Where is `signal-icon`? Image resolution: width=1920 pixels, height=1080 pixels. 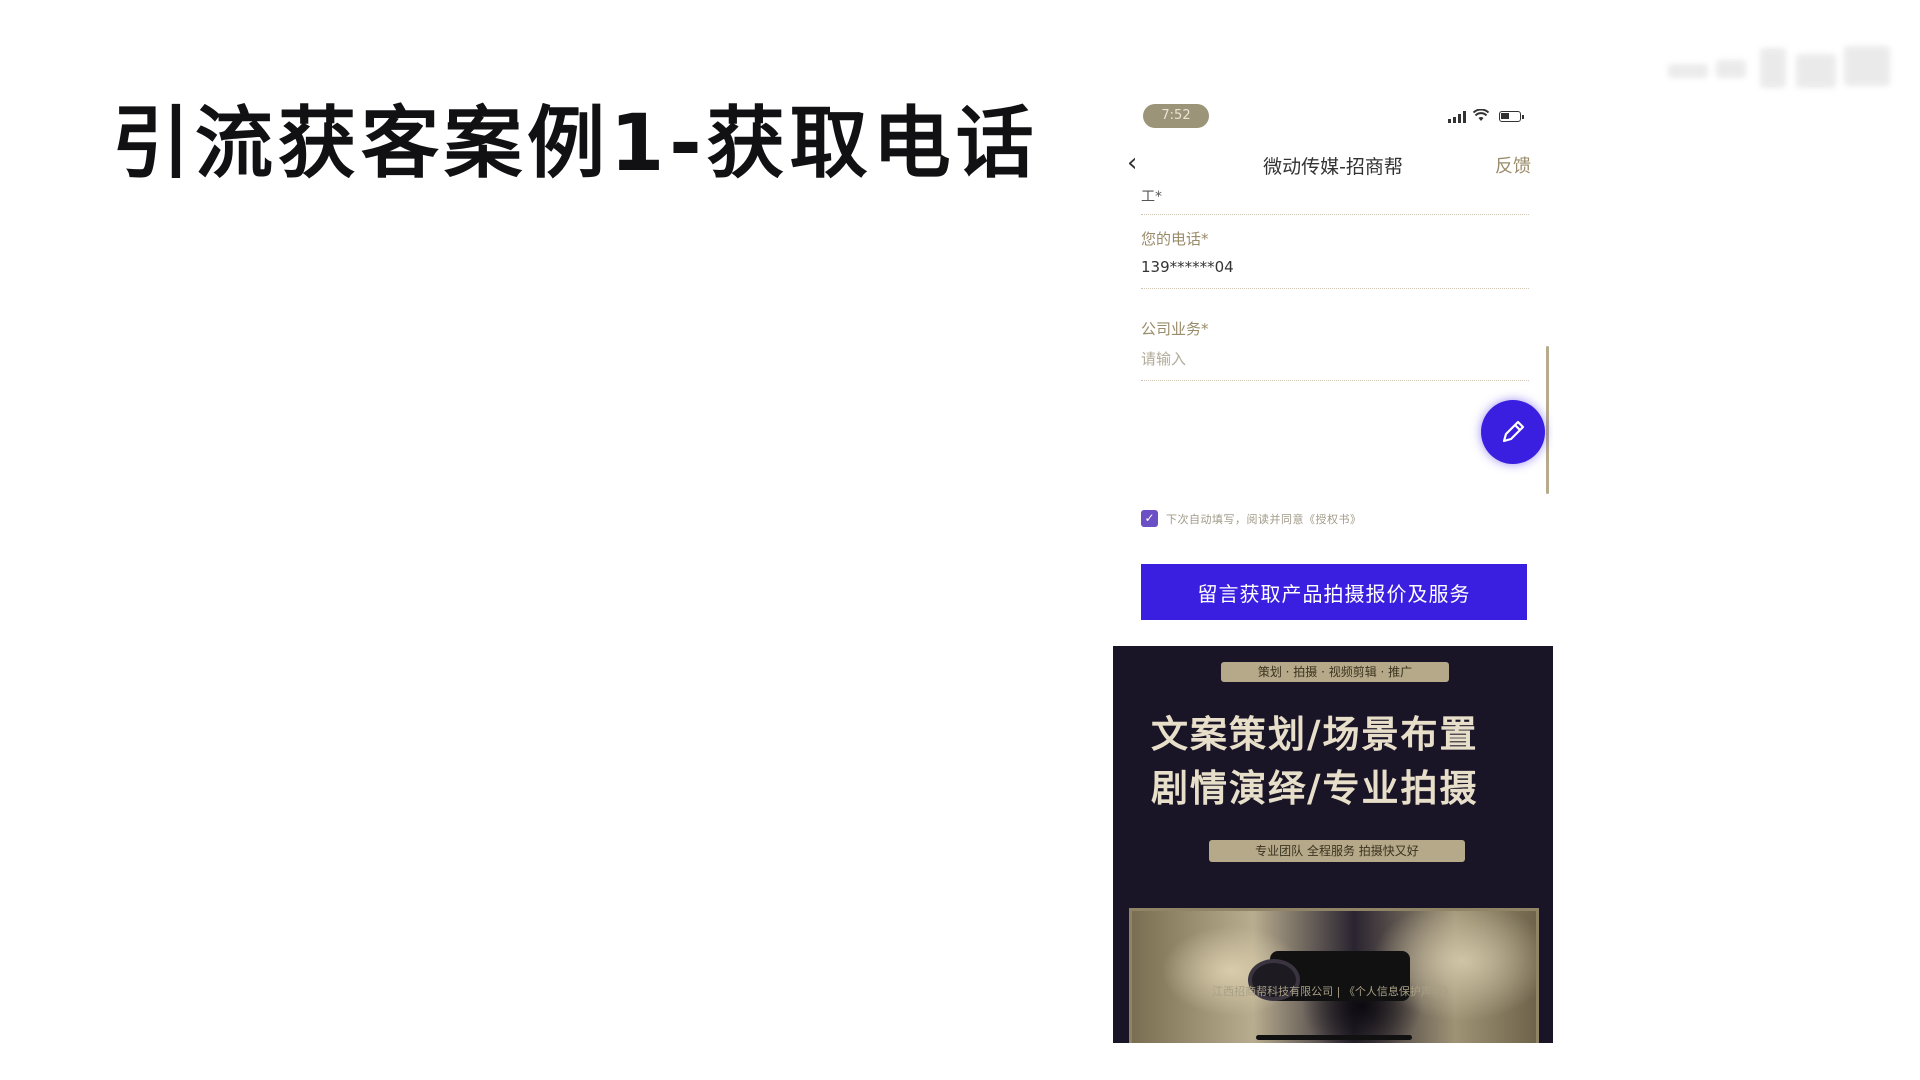 signal-icon is located at coordinates (1457, 117).